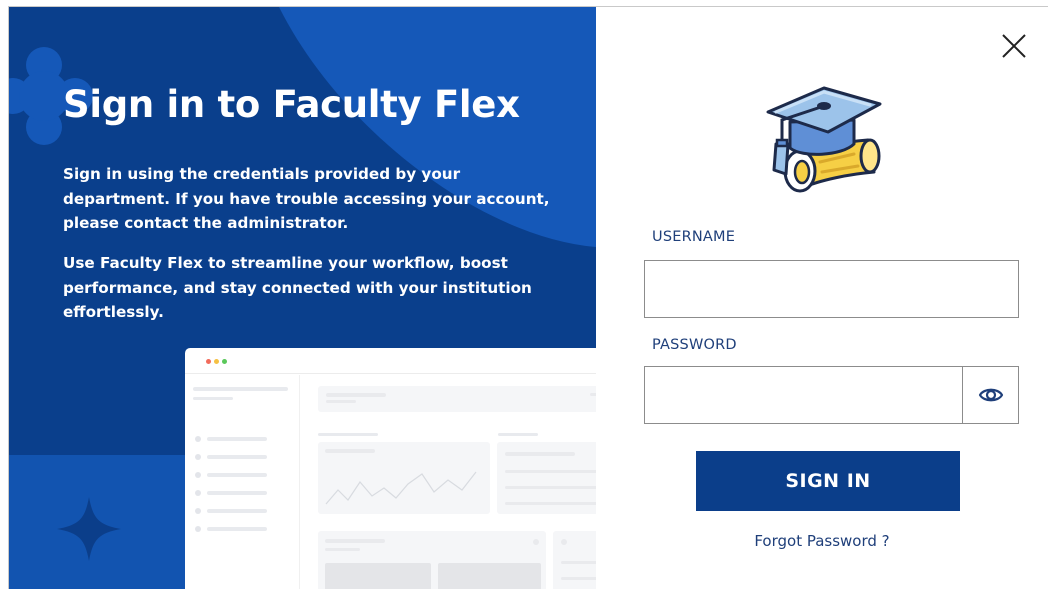 The width and height of the screenshot is (1048, 589). What do you see at coordinates (574, 560) in the screenshot?
I see `preview-bottom-card-right` at bounding box center [574, 560].